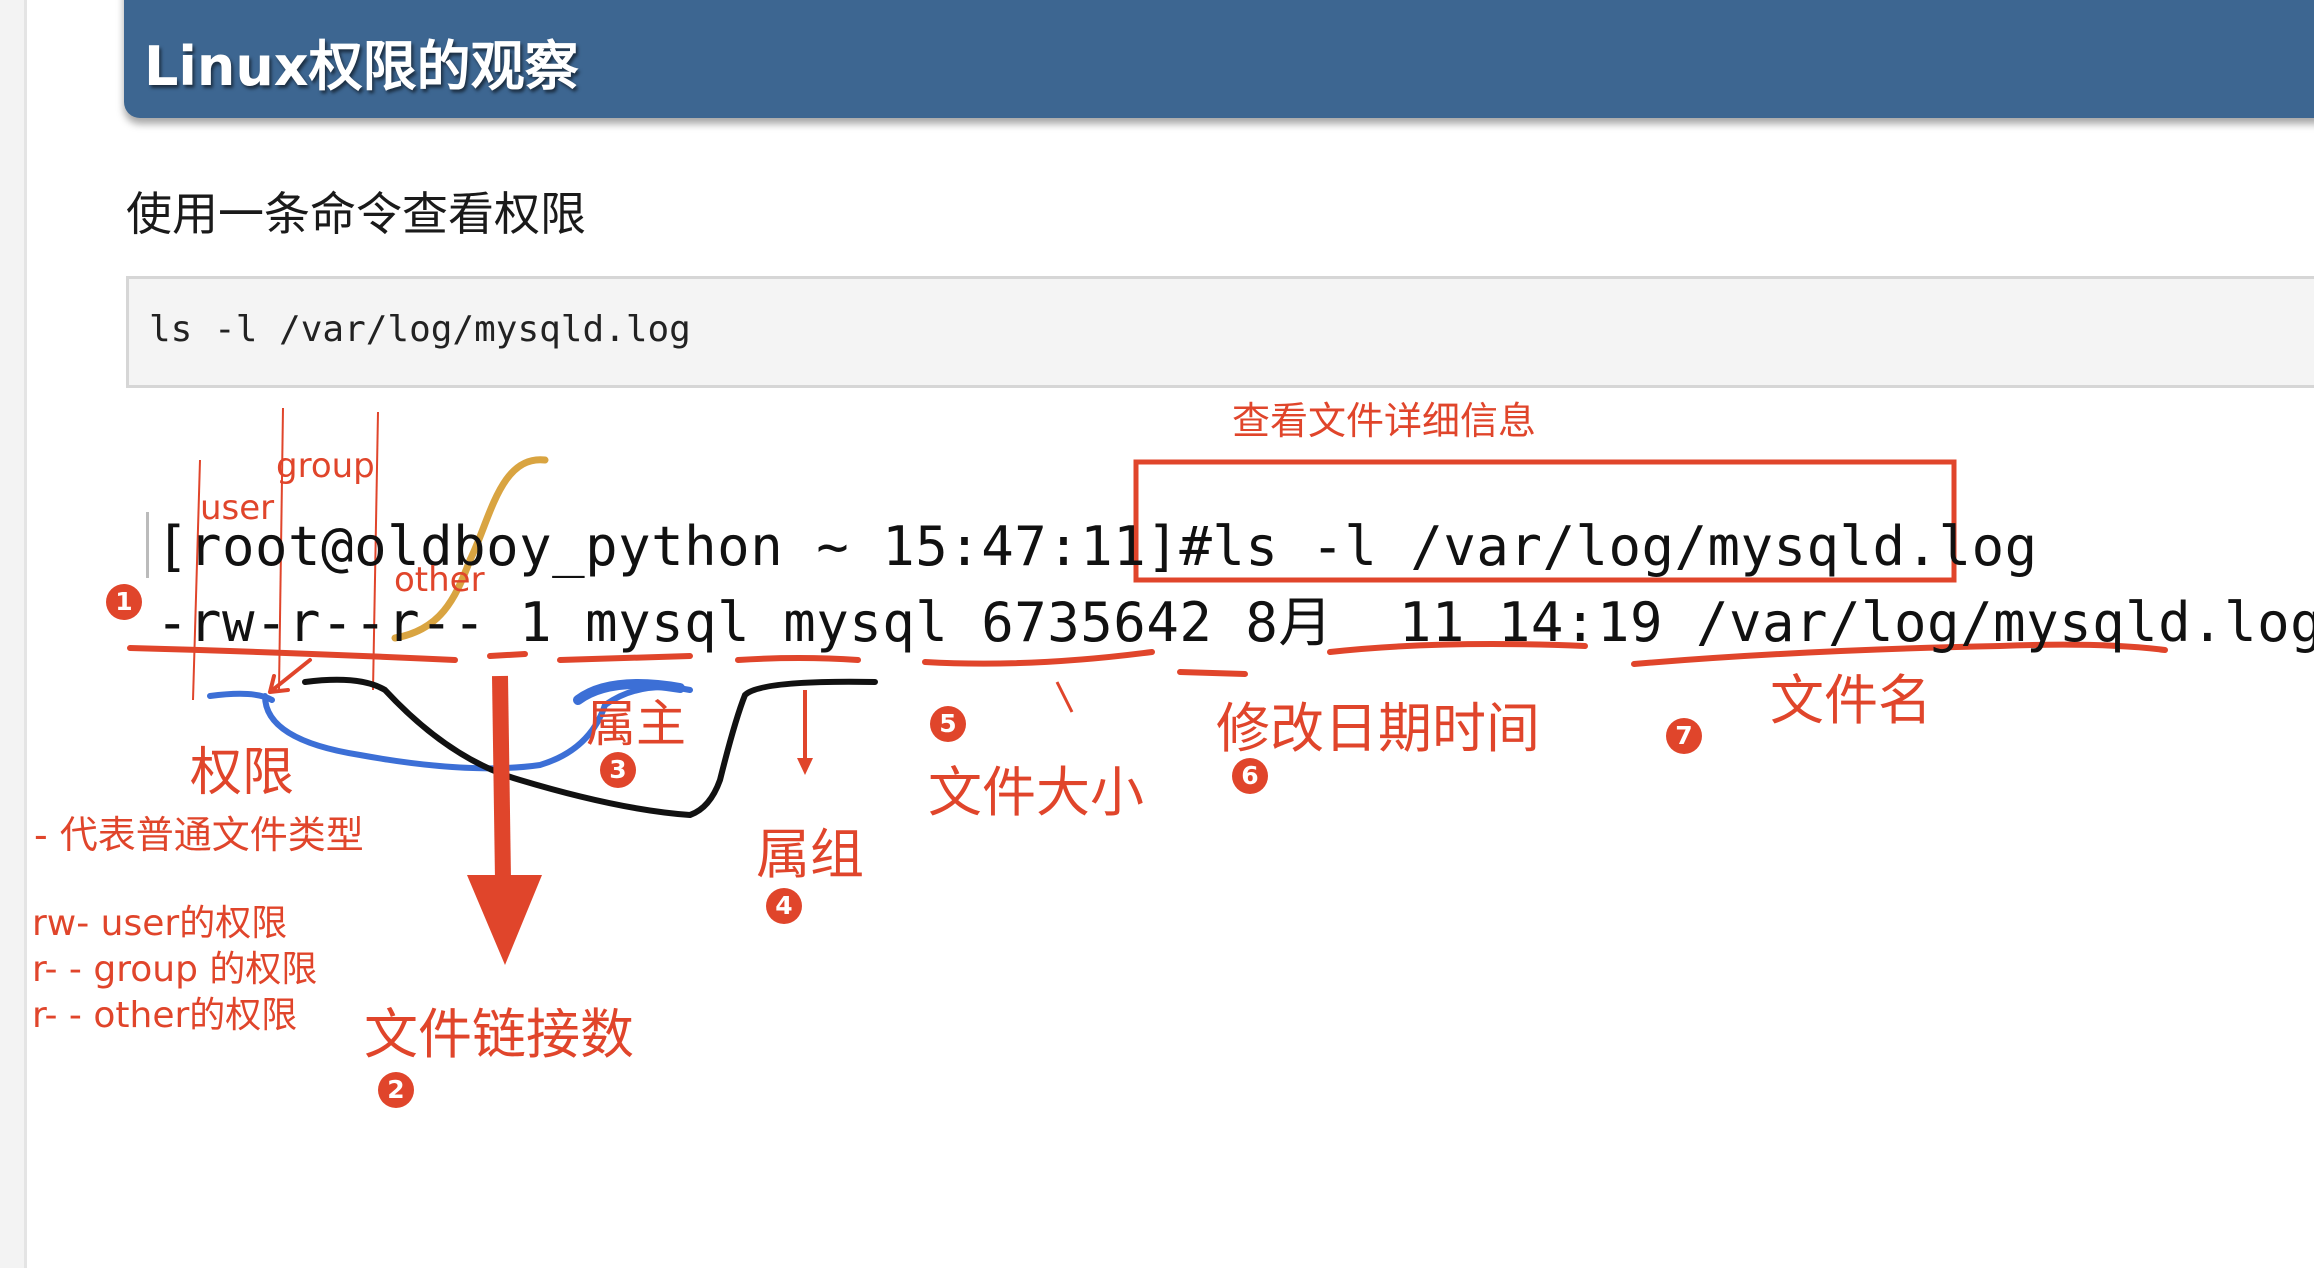 This screenshot has height=1268, width=2314. Describe the element at coordinates (165, 1015) in the screenshot. I see `perm-note-other: r- - other的权限` at that location.